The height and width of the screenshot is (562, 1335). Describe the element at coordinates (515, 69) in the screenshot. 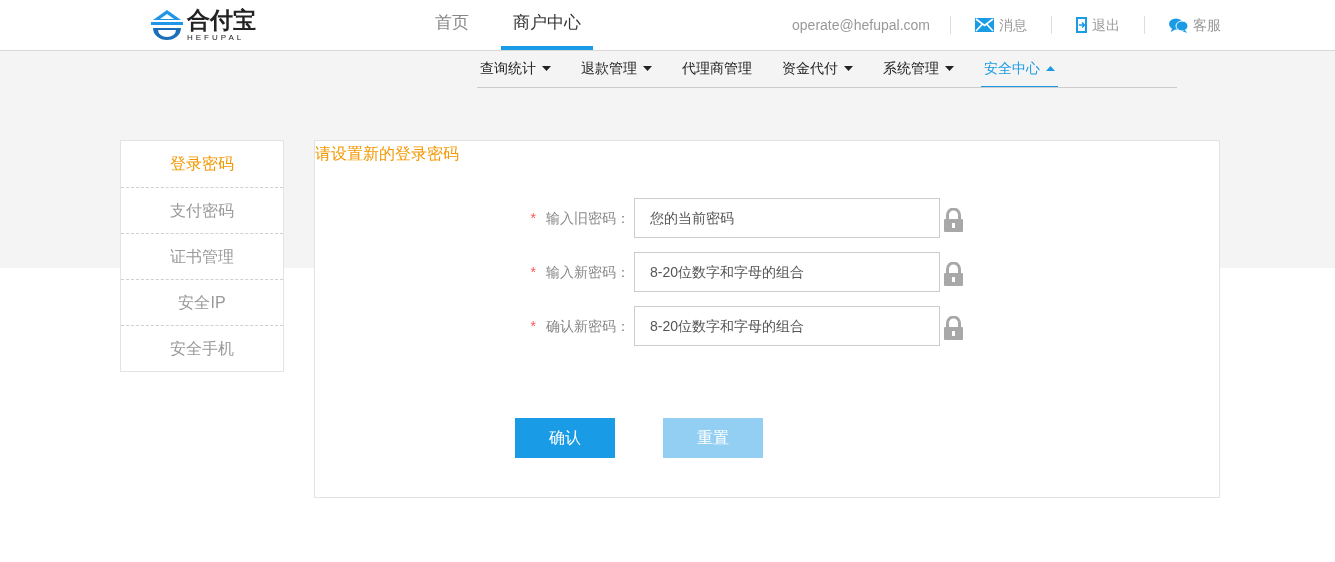

I see `menu-tab: 查询统计` at that location.